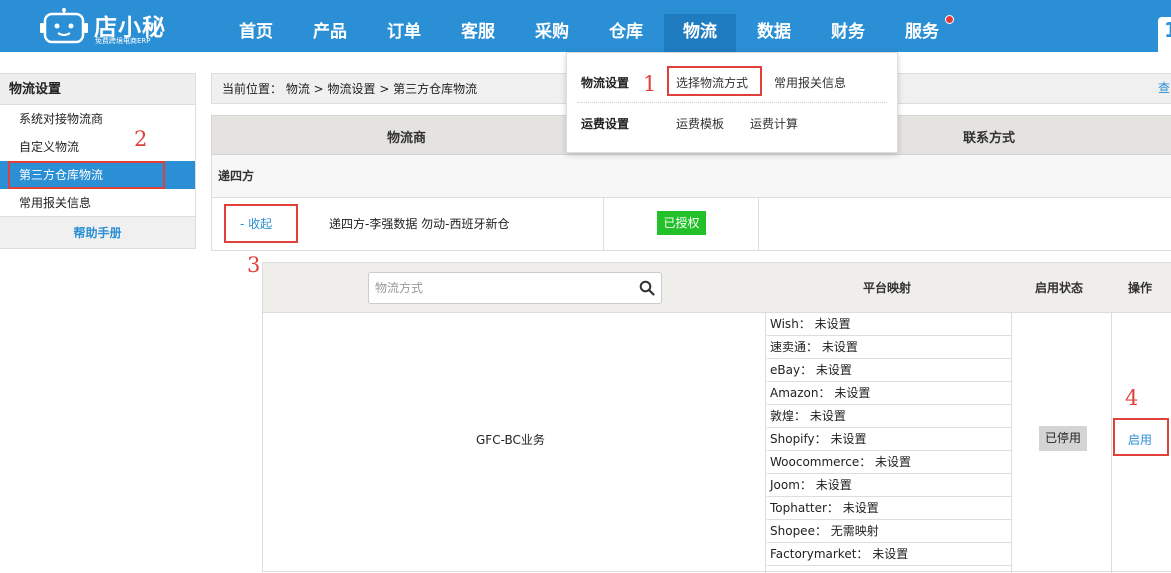 Image resolution: width=1171 pixels, height=573 pixels. Describe the element at coordinates (256, 33) in the screenshot. I see `nav-home: 首页` at that location.